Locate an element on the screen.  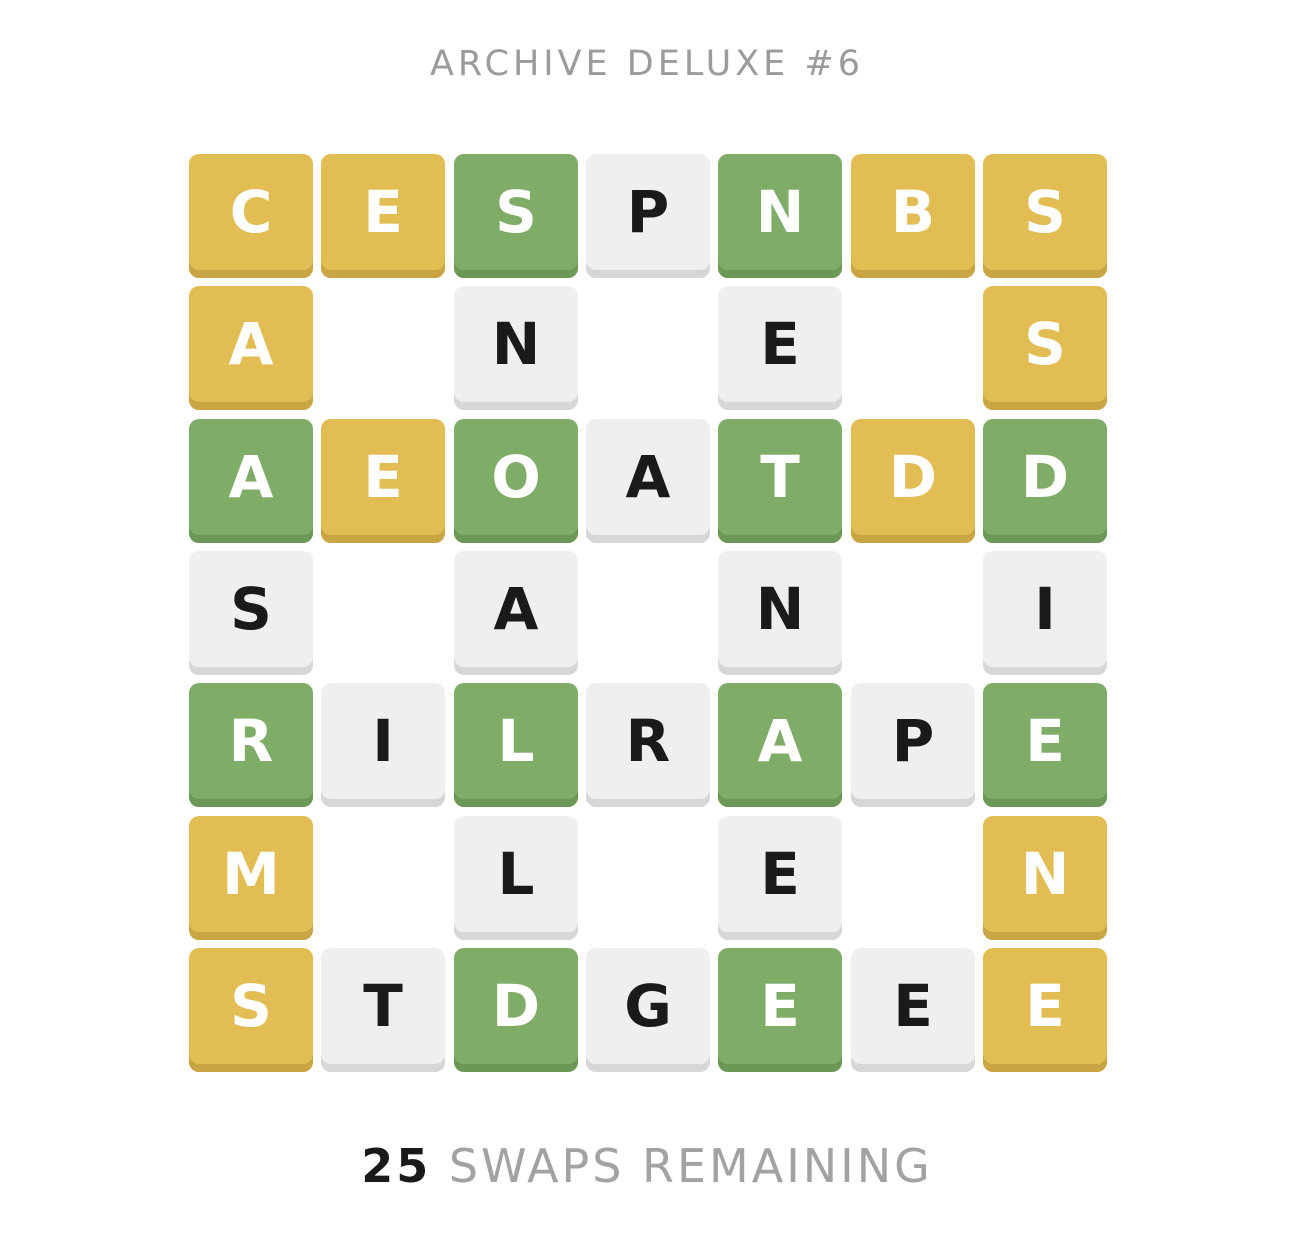
tile-r1-c7: S is located at coordinates (1045, 216).